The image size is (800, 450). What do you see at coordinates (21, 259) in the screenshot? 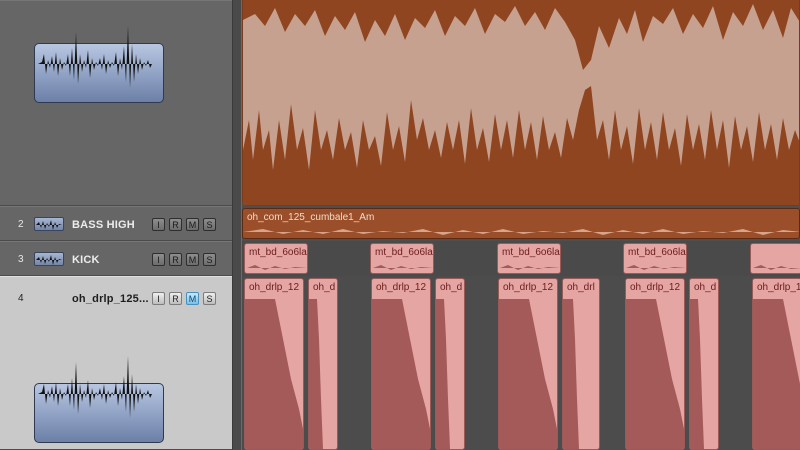
I see `track-number: 3` at bounding box center [21, 259].